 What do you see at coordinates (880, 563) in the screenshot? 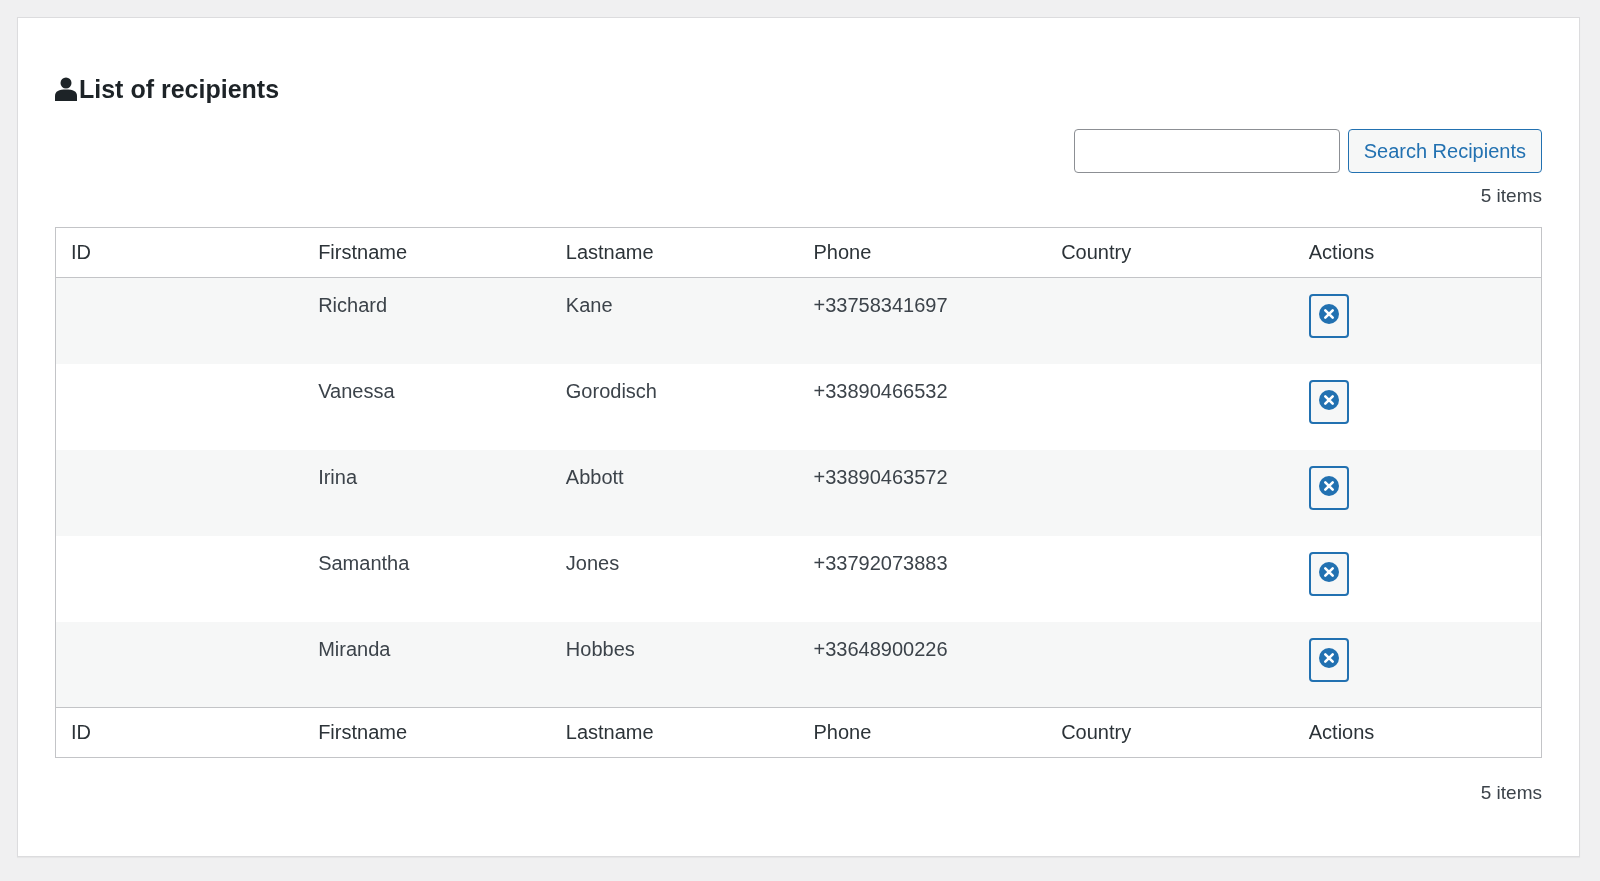
I see `table-cell: +33792073883` at bounding box center [880, 563].